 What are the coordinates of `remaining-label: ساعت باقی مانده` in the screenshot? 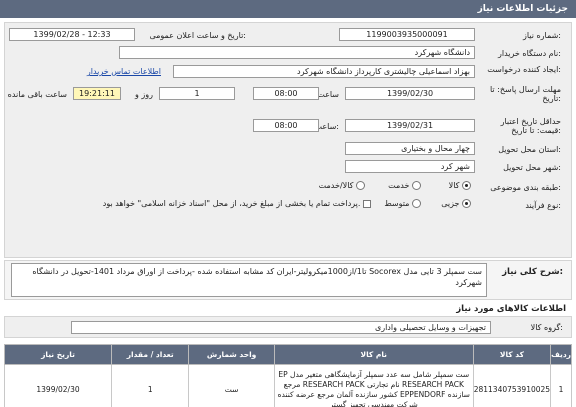 It's located at (37, 94).